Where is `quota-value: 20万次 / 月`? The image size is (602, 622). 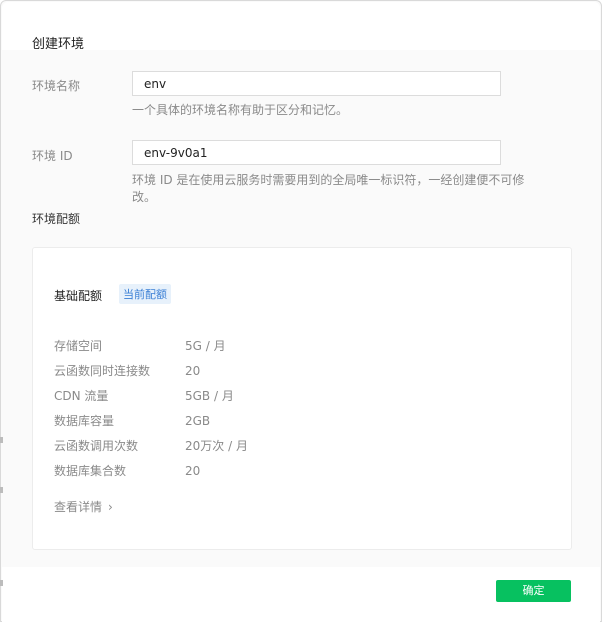
quota-value: 20万次 / 月 is located at coordinates (216, 446).